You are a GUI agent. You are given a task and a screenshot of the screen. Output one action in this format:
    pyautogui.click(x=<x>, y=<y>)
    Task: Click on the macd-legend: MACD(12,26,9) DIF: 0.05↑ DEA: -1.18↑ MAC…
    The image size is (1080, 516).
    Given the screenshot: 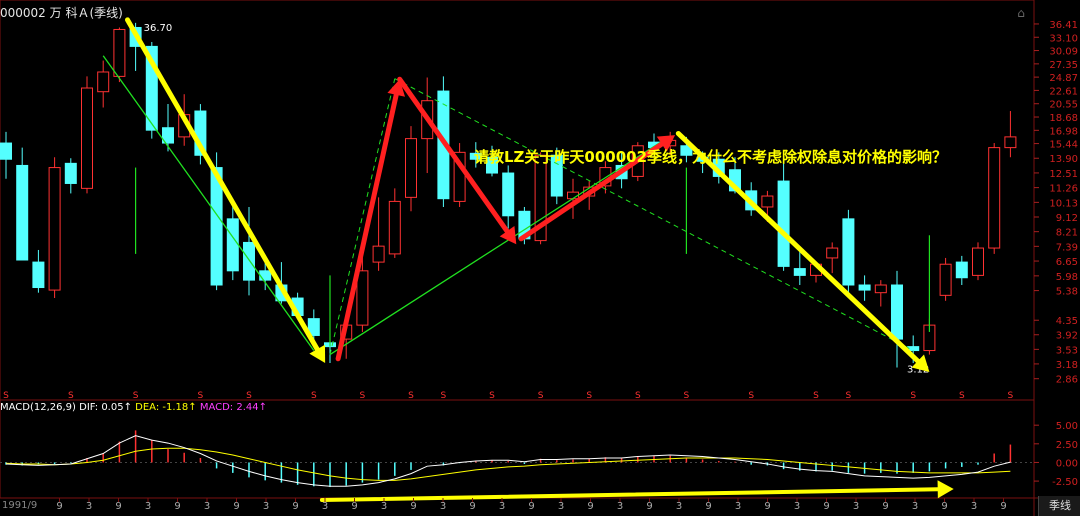 What is the action you would take?
    pyautogui.click(x=133, y=407)
    